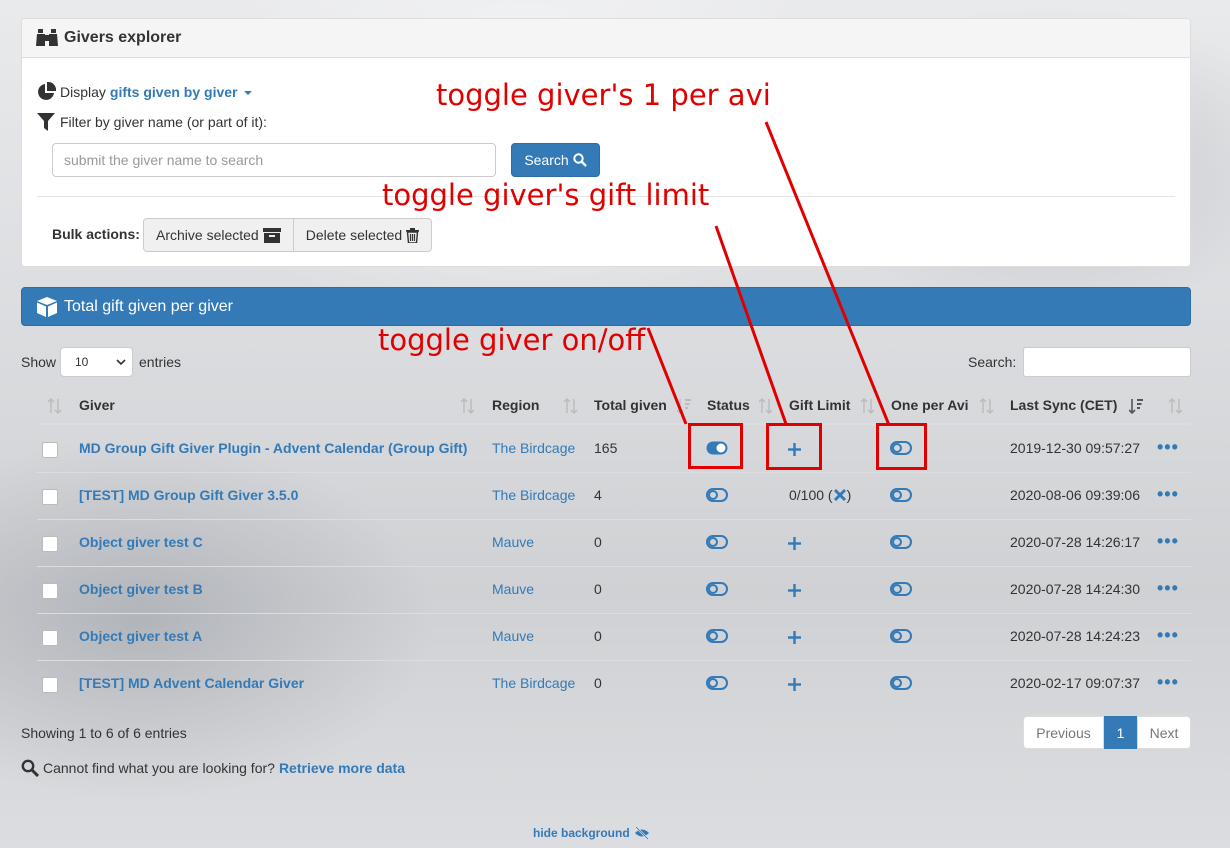 Image resolution: width=1230 pixels, height=848 pixels. Describe the element at coordinates (274, 160) in the screenshot. I see `giver-search-input` at that location.